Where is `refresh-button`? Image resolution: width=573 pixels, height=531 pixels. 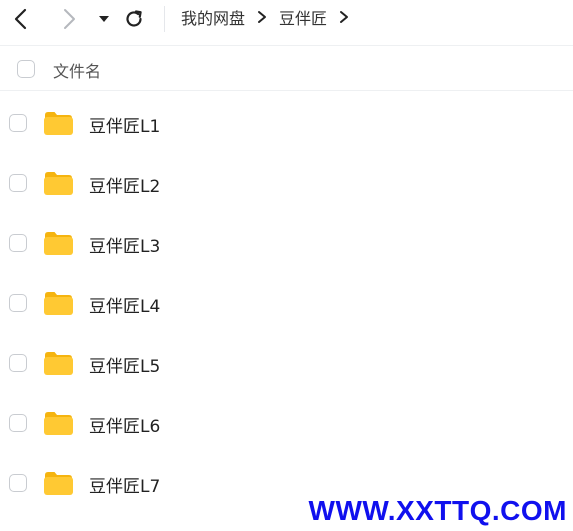
refresh-button is located at coordinates (134, 19).